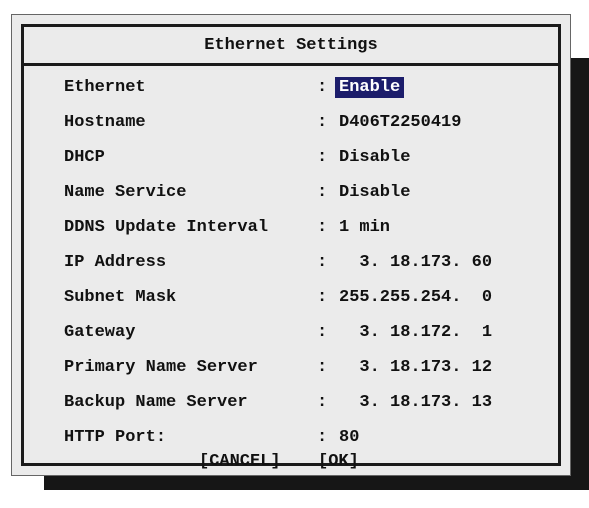  What do you see at coordinates (415, 297) in the screenshot?
I see `setting-value: 255.255.254. 0` at bounding box center [415, 297].